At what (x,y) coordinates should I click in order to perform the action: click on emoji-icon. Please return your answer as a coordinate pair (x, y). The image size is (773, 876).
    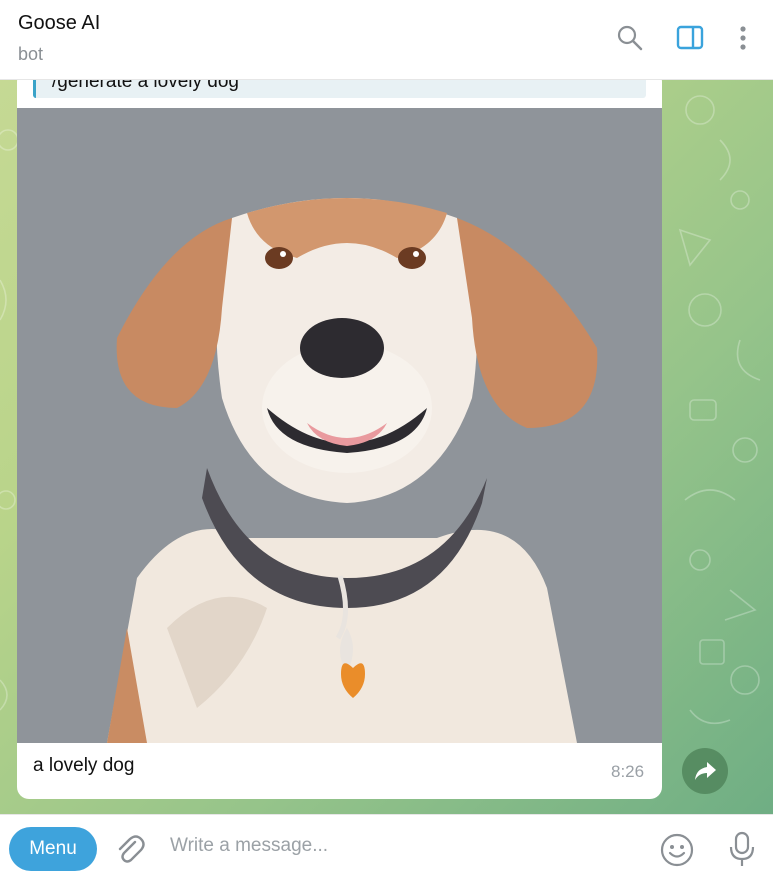
    Looking at the image, I should click on (677, 850).